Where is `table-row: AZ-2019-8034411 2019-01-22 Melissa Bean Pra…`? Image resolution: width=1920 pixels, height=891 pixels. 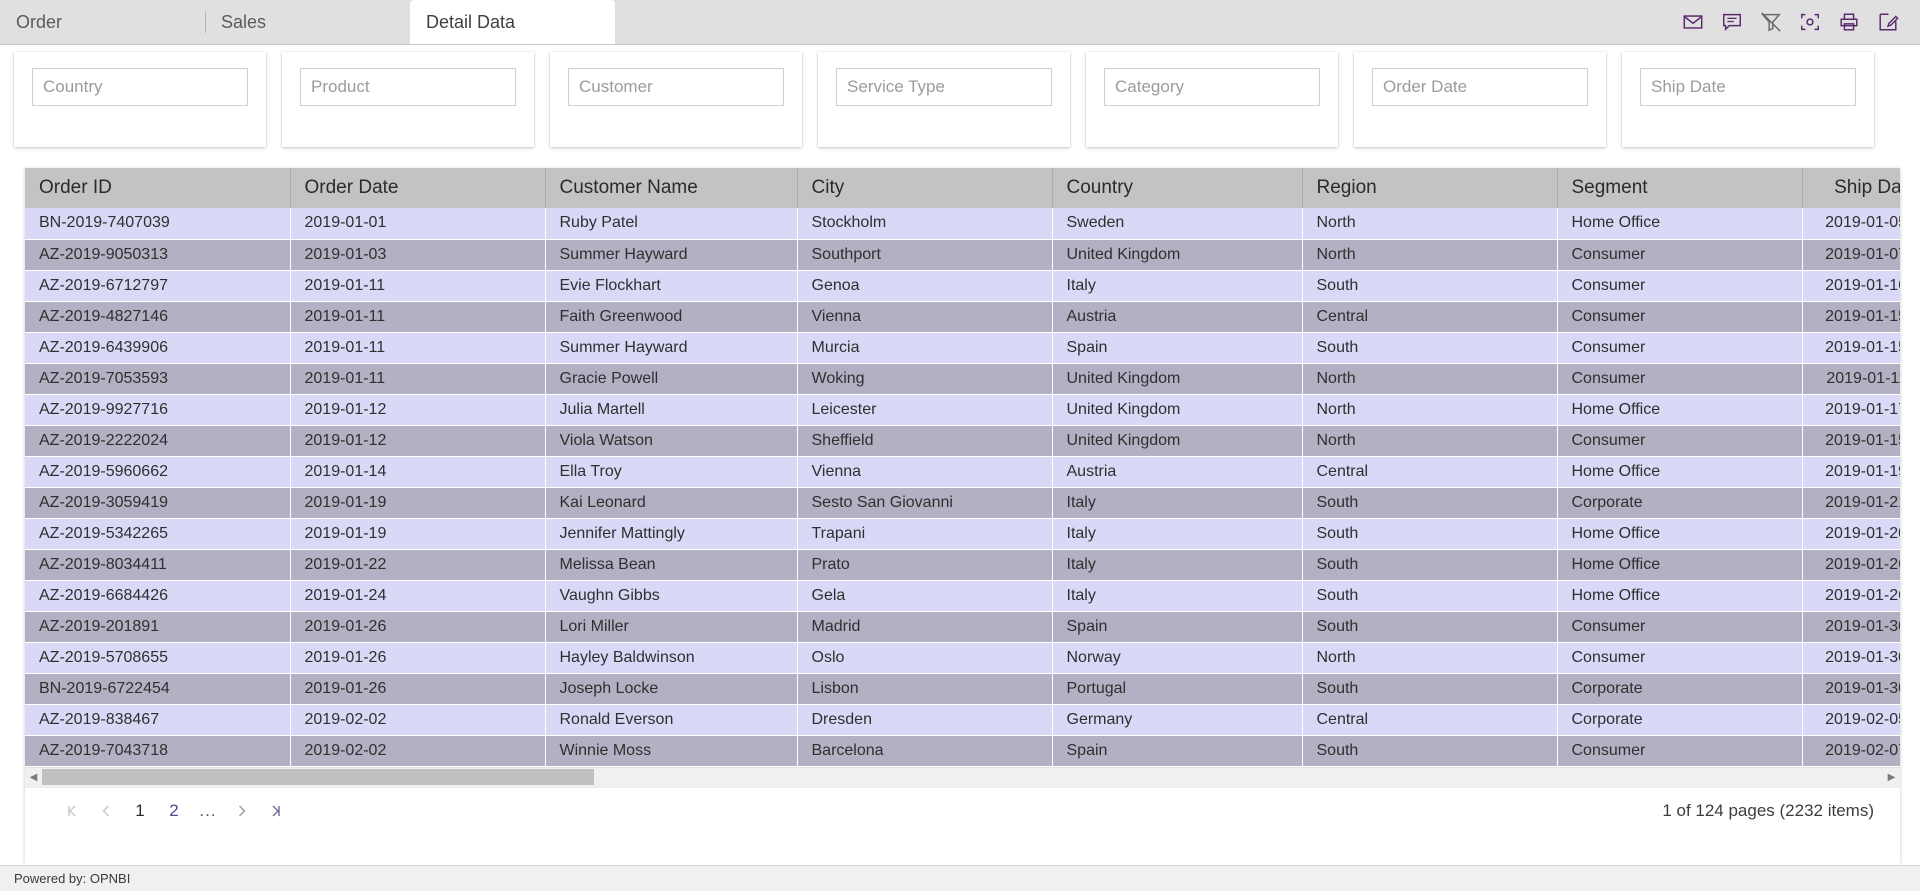 table-row: AZ-2019-8034411 2019-01-22 Melissa Bean Pra… is located at coordinates (962, 565).